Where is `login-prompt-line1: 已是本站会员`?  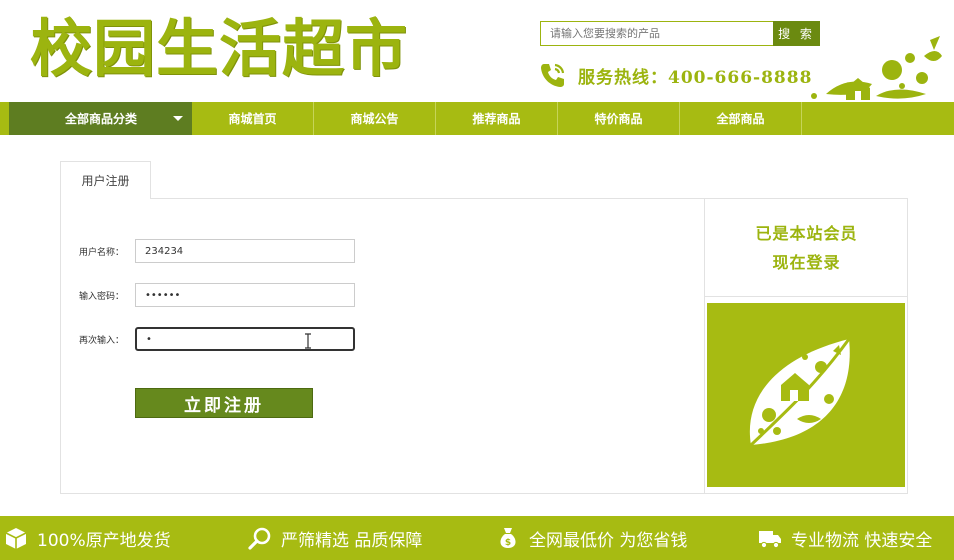
login-prompt-line1: 已是本站会员 is located at coordinates (806, 233).